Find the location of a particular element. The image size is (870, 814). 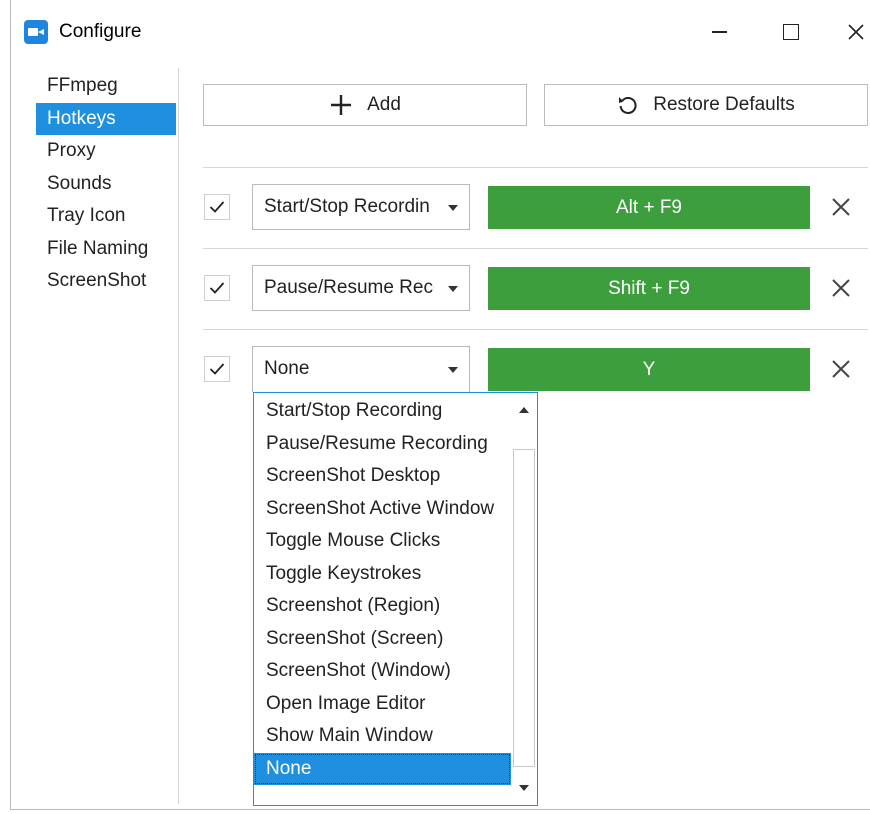

hotkey-key-button: Shift + F9 is located at coordinates (649, 288).